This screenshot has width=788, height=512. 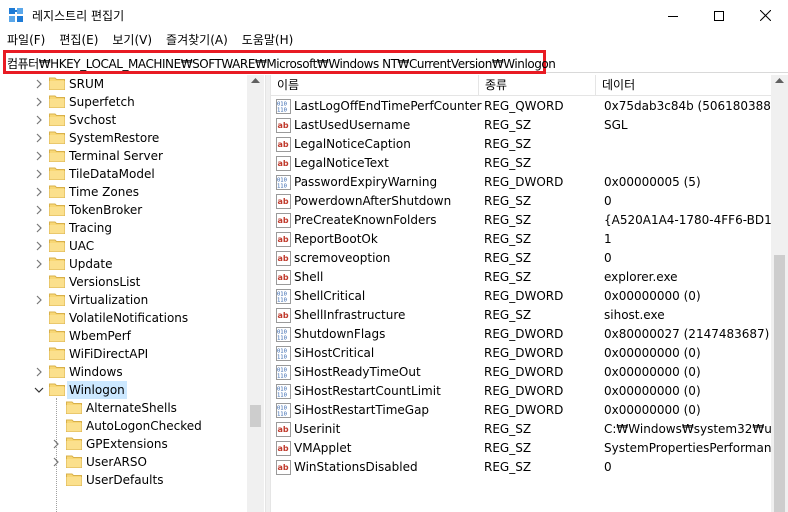 What do you see at coordinates (268, 40) in the screenshot?
I see `menu-help: 도움말(H)` at bounding box center [268, 40].